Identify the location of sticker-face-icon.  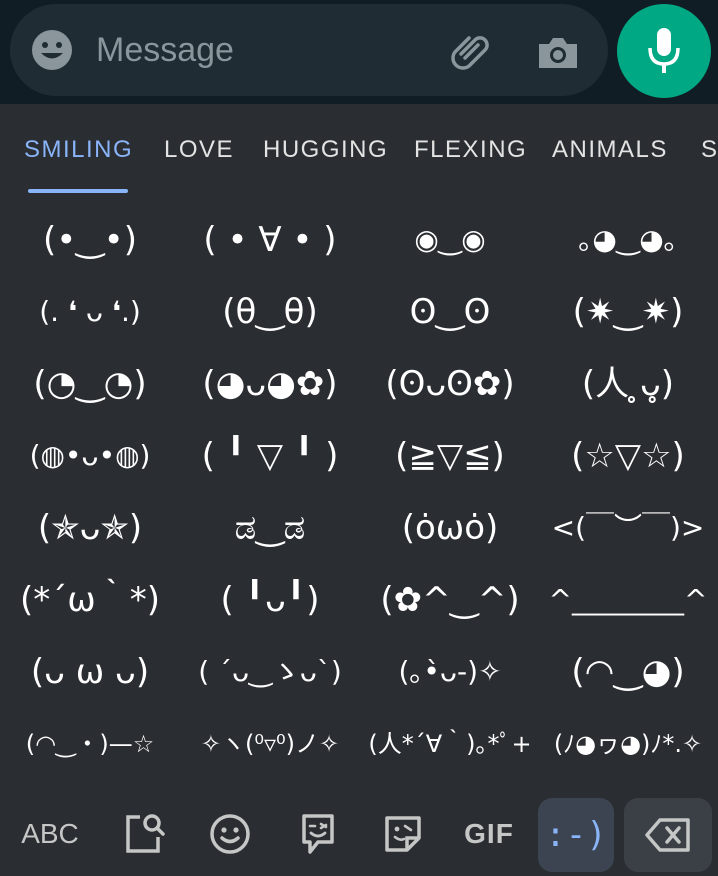
(318, 834).